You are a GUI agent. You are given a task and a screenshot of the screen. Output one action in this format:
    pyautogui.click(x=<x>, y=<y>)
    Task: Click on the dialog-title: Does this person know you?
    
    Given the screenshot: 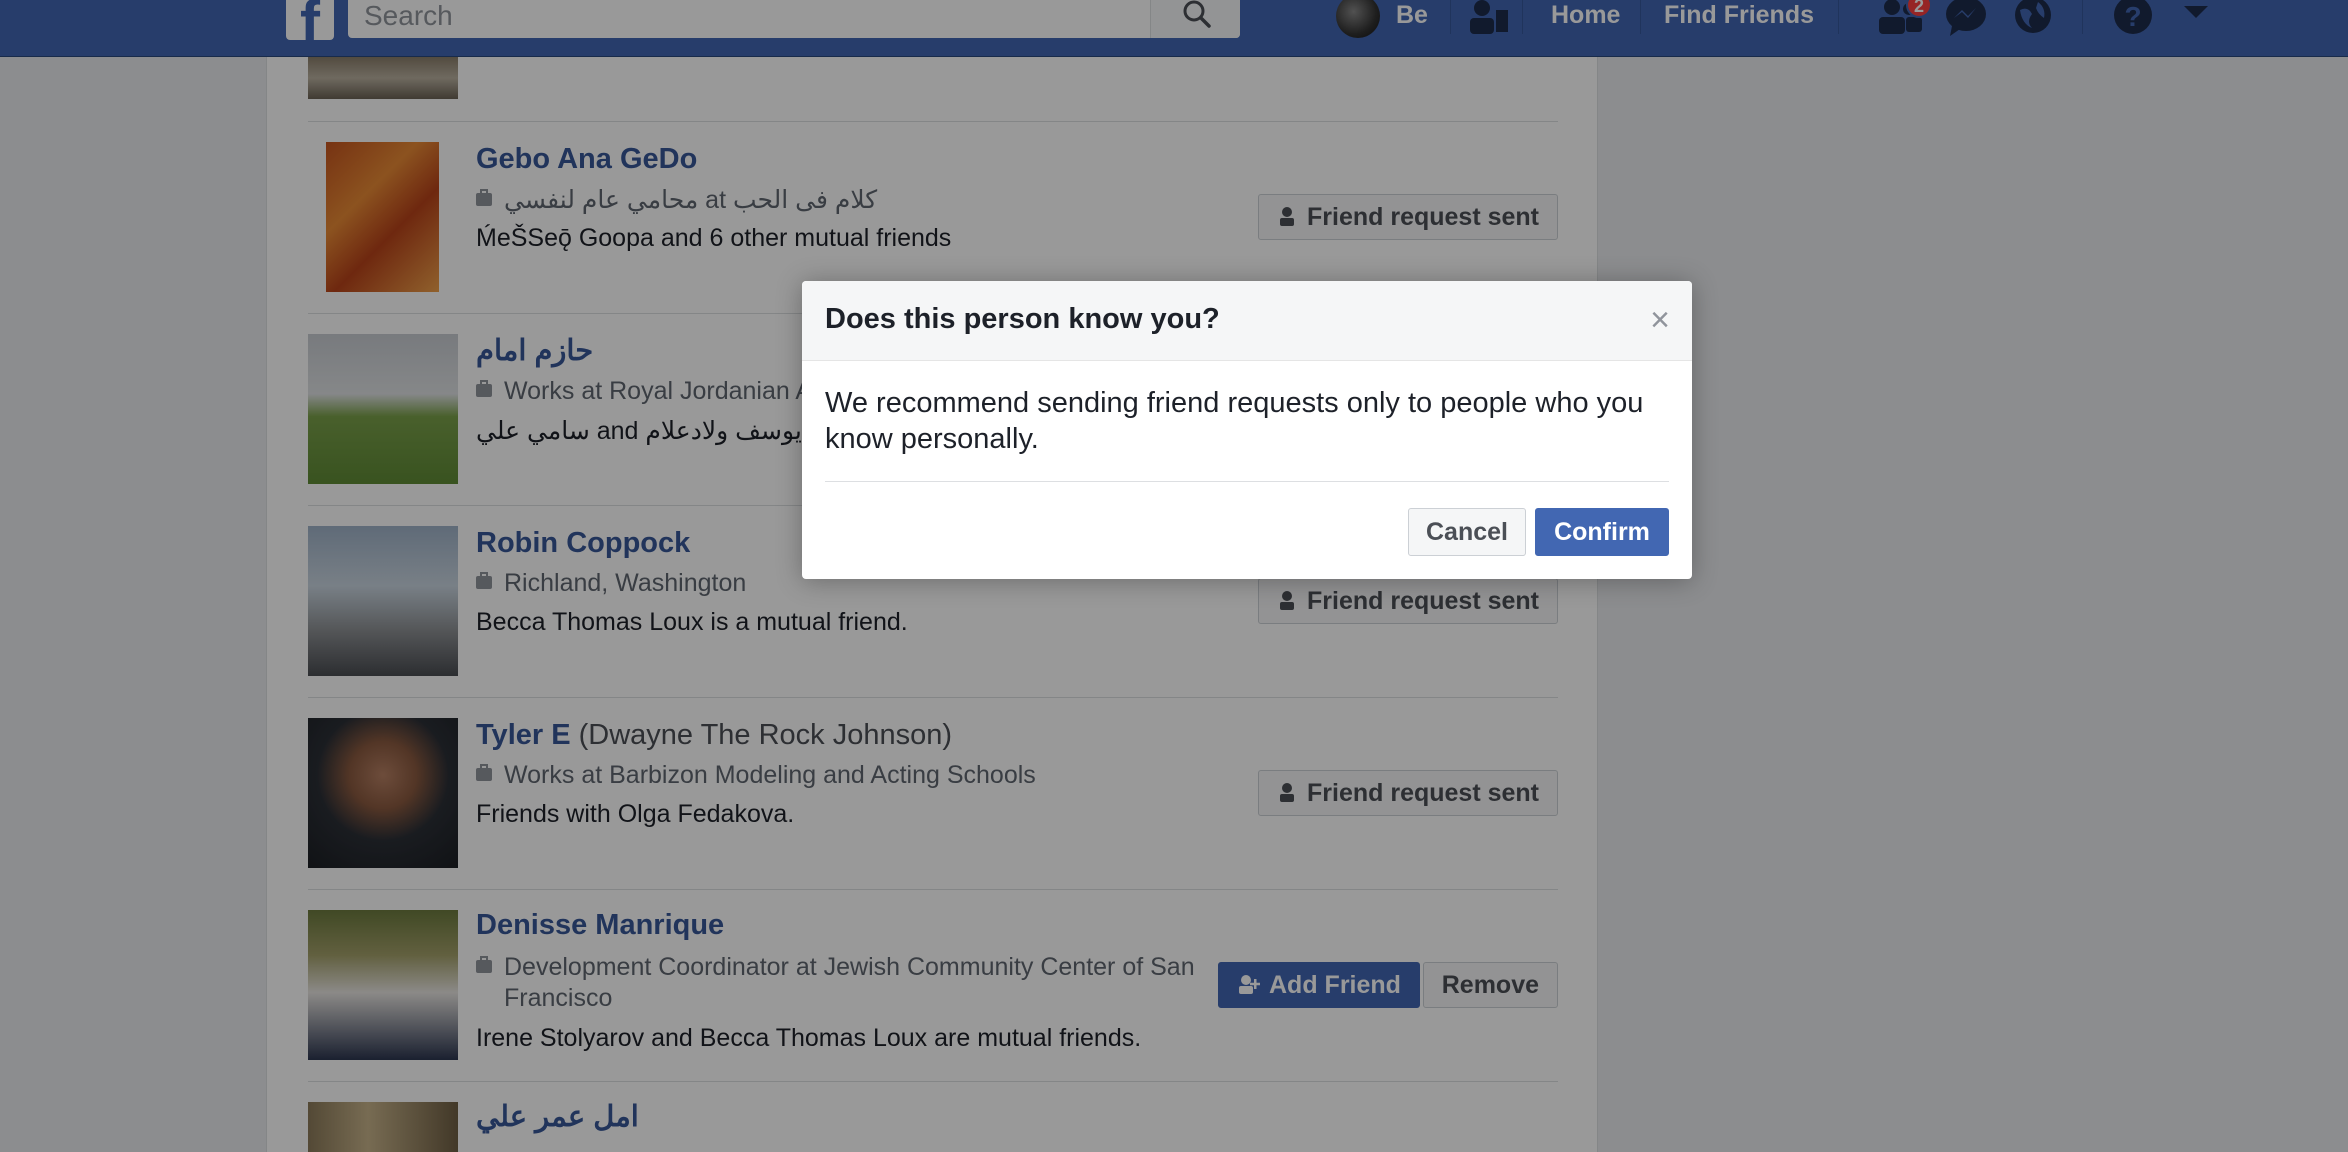 What is the action you would take?
    pyautogui.click(x=1022, y=319)
    